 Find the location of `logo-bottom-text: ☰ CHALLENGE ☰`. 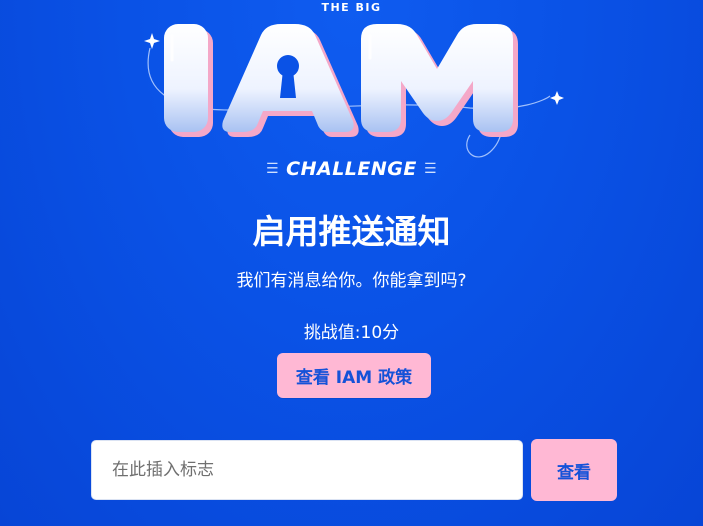

logo-bottom-text: ☰ CHALLENGE ☰ is located at coordinates (351, 169).